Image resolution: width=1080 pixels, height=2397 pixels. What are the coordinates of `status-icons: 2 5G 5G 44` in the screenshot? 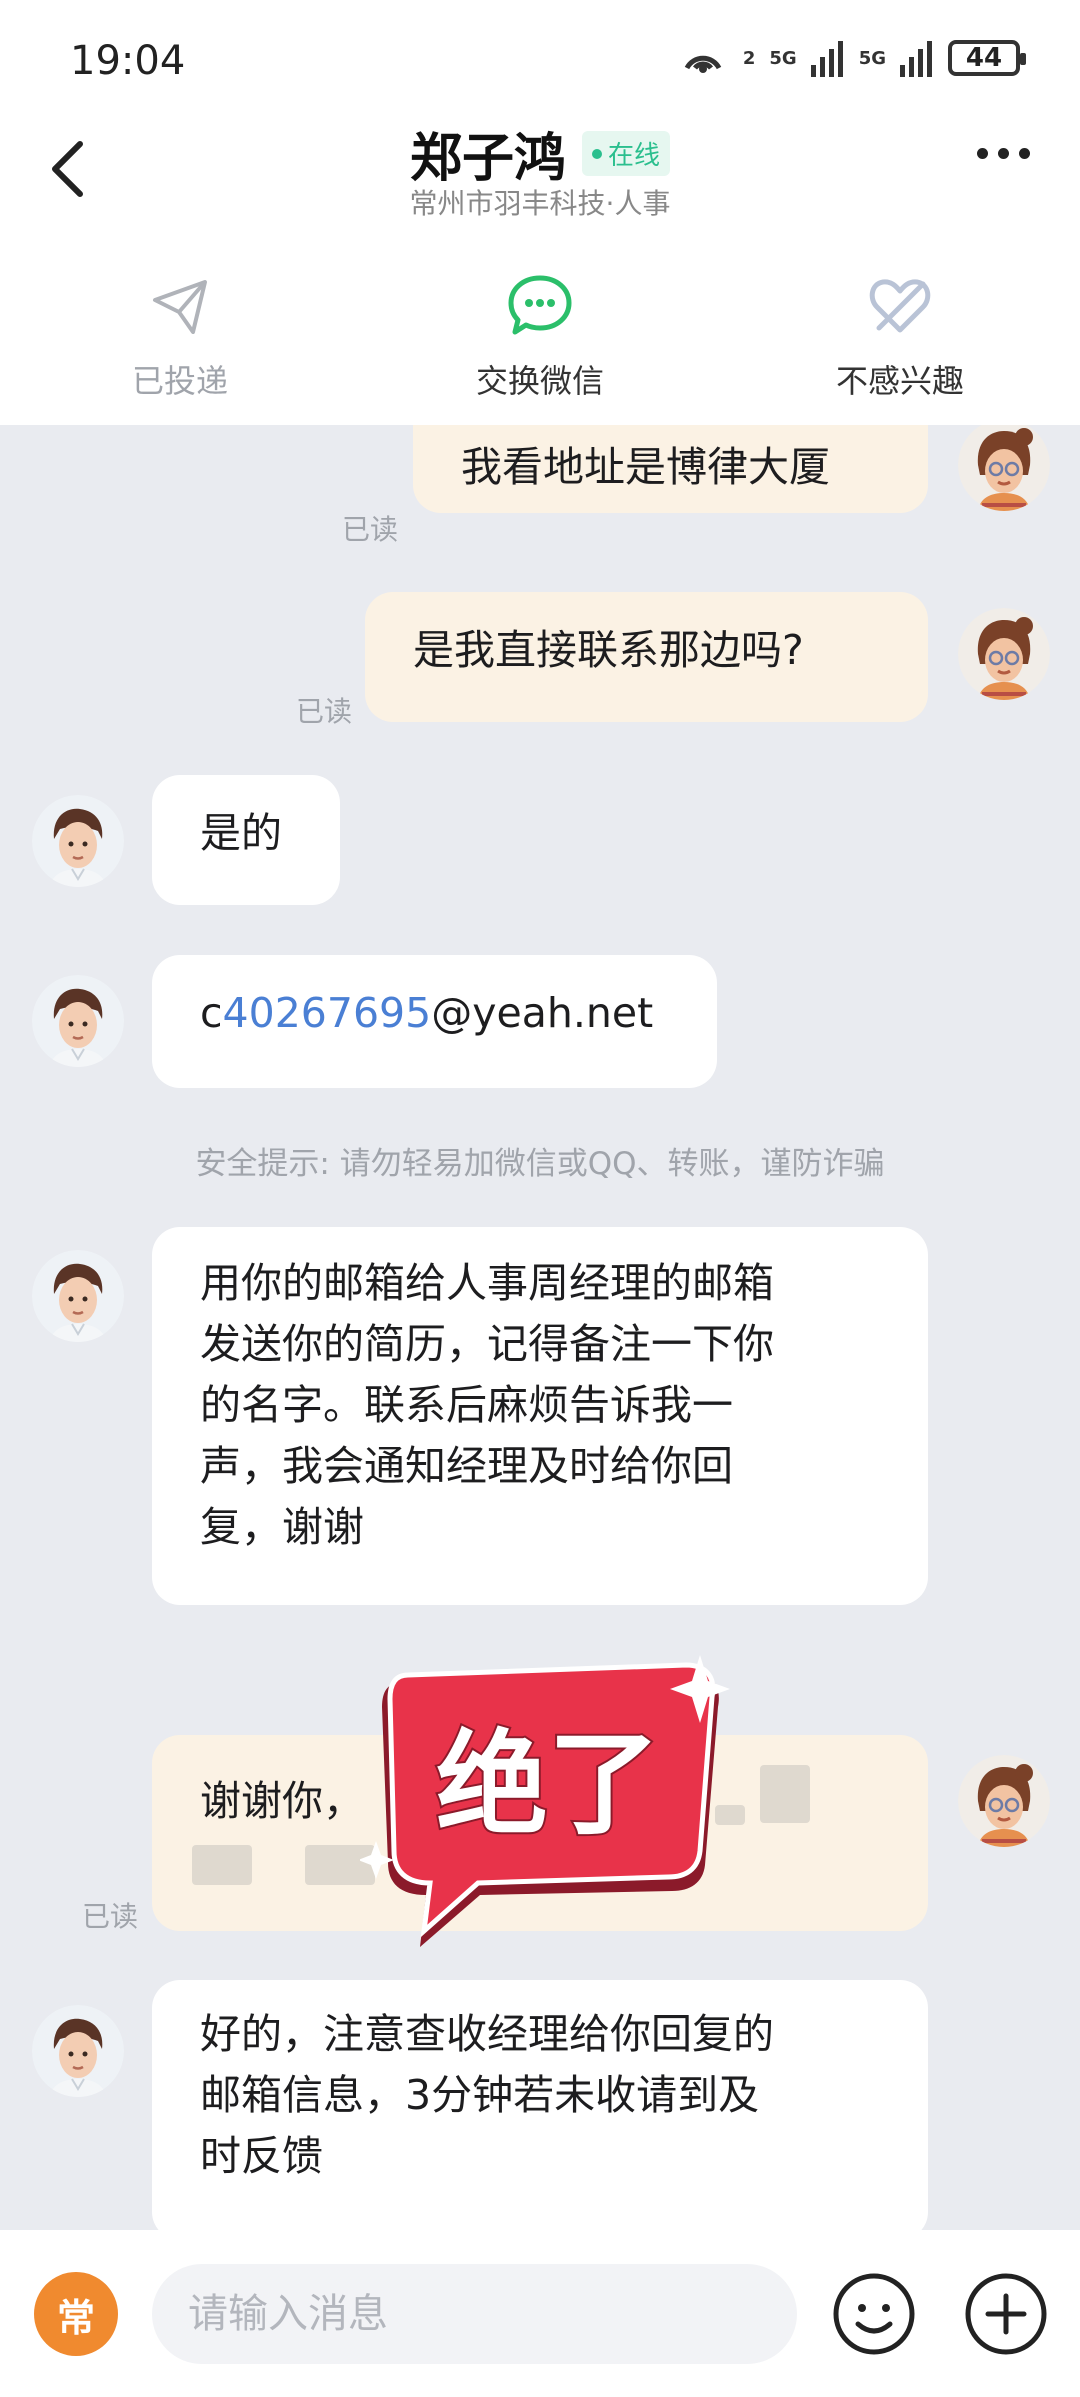 It's located at (852, 58).